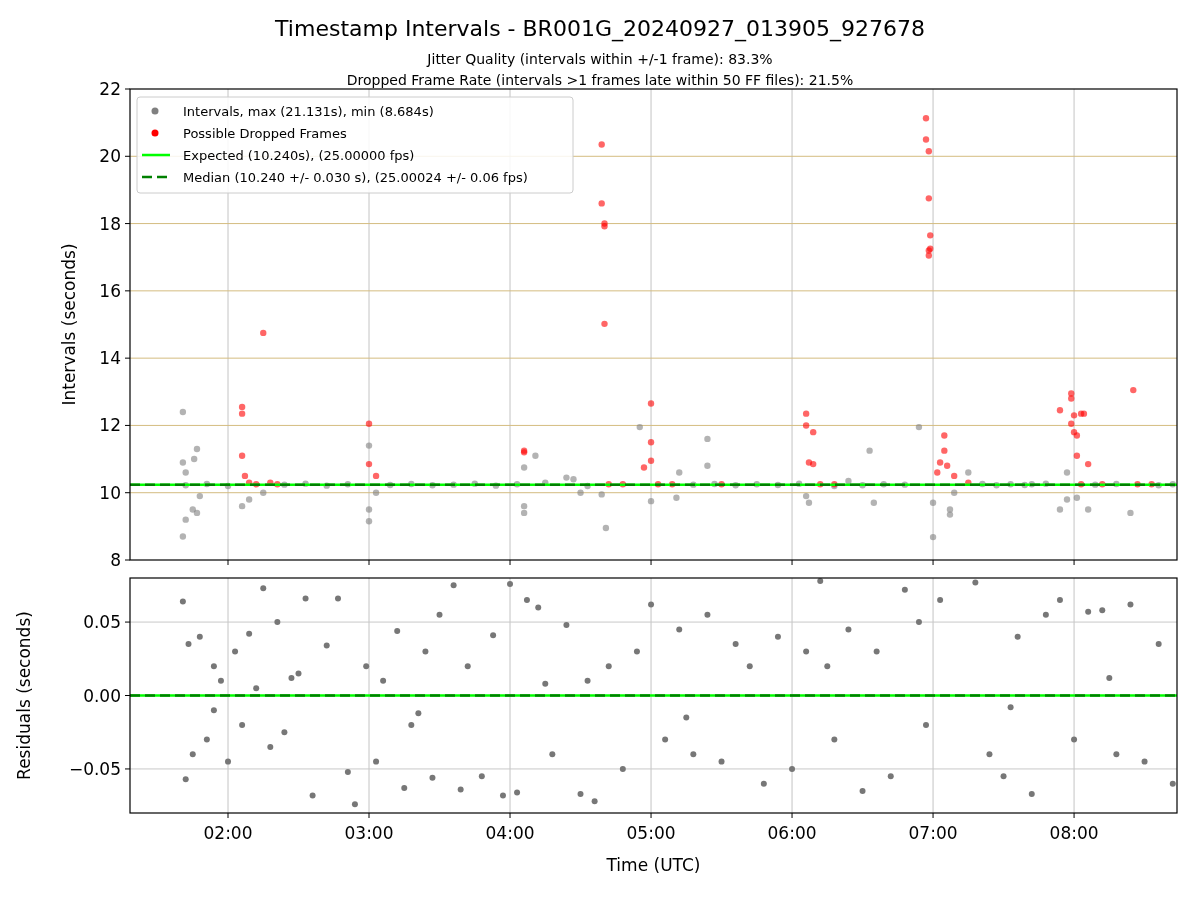  What do you see at coordinates (115, 560) in the screenshot?
I see `y-tick-label: 8` at bounding box center [115, 560].